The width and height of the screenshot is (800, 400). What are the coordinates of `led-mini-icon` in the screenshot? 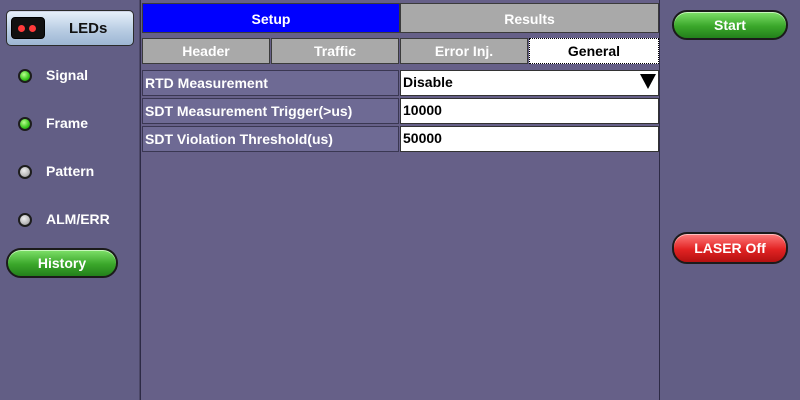 It's located at (28, 28).